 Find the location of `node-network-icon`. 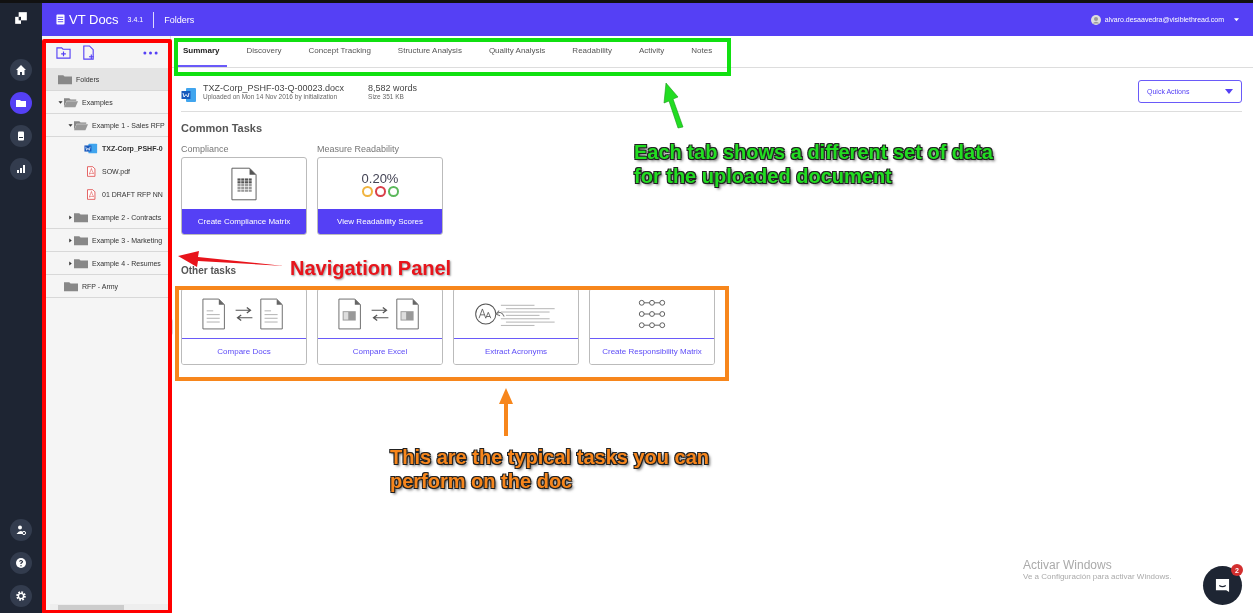

node-network-icon is located at coordinates (652, 313).